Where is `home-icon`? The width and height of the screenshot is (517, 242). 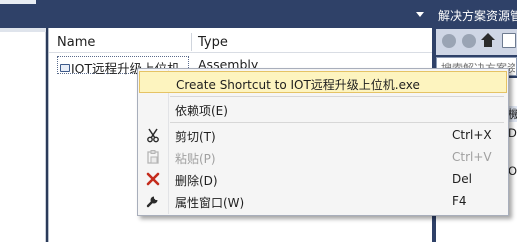
home-icon is located at coordinates (488, 40).